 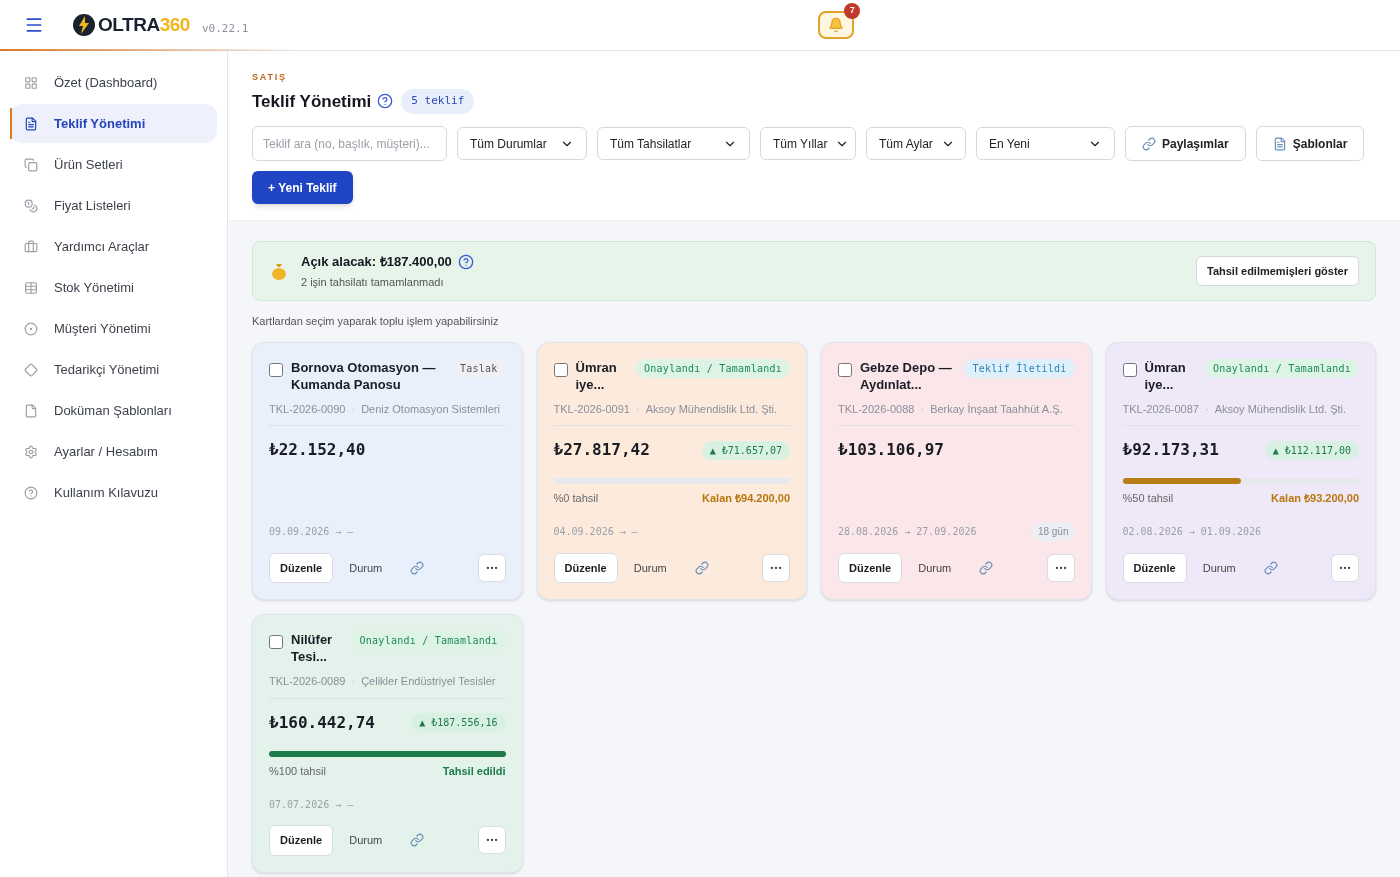 What do you see at coordinates (322, 722) in the screenshot?
I see `offer-amount: ₺160.442,74` at bounding box center [322, 722].